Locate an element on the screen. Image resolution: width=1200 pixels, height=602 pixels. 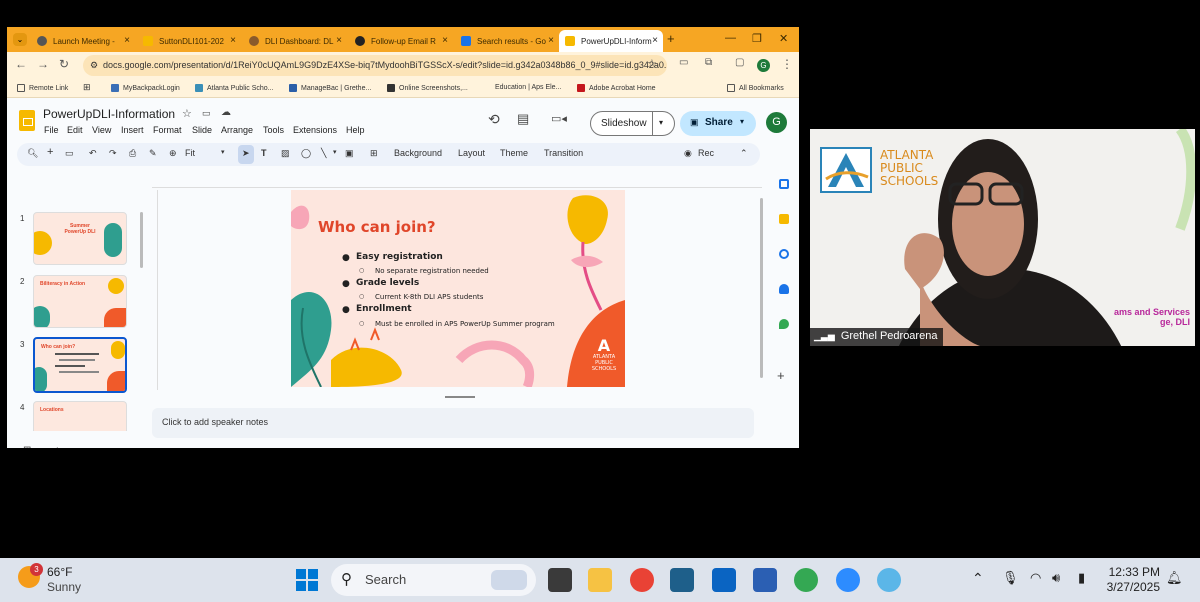
collapse-filmstrip-icon: ‹ is located at coordinates (56, 446).